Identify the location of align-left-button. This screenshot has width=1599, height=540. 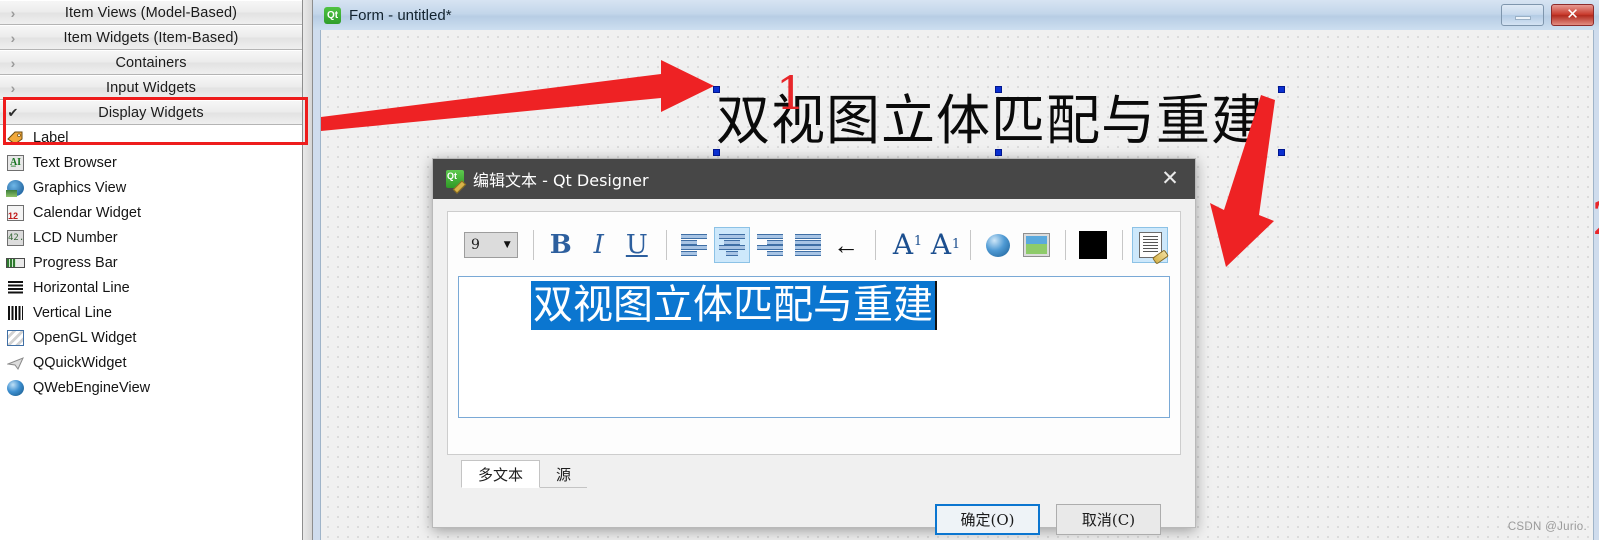
(694, 245).